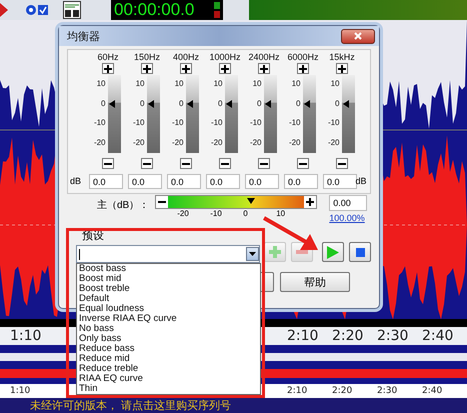 The height and width of the screenshot is (413, 467). What do you see at coordinates (348, 203) in the screenshot?
I see `master-gain-field: 0.00` at bounding box center [348, 203].